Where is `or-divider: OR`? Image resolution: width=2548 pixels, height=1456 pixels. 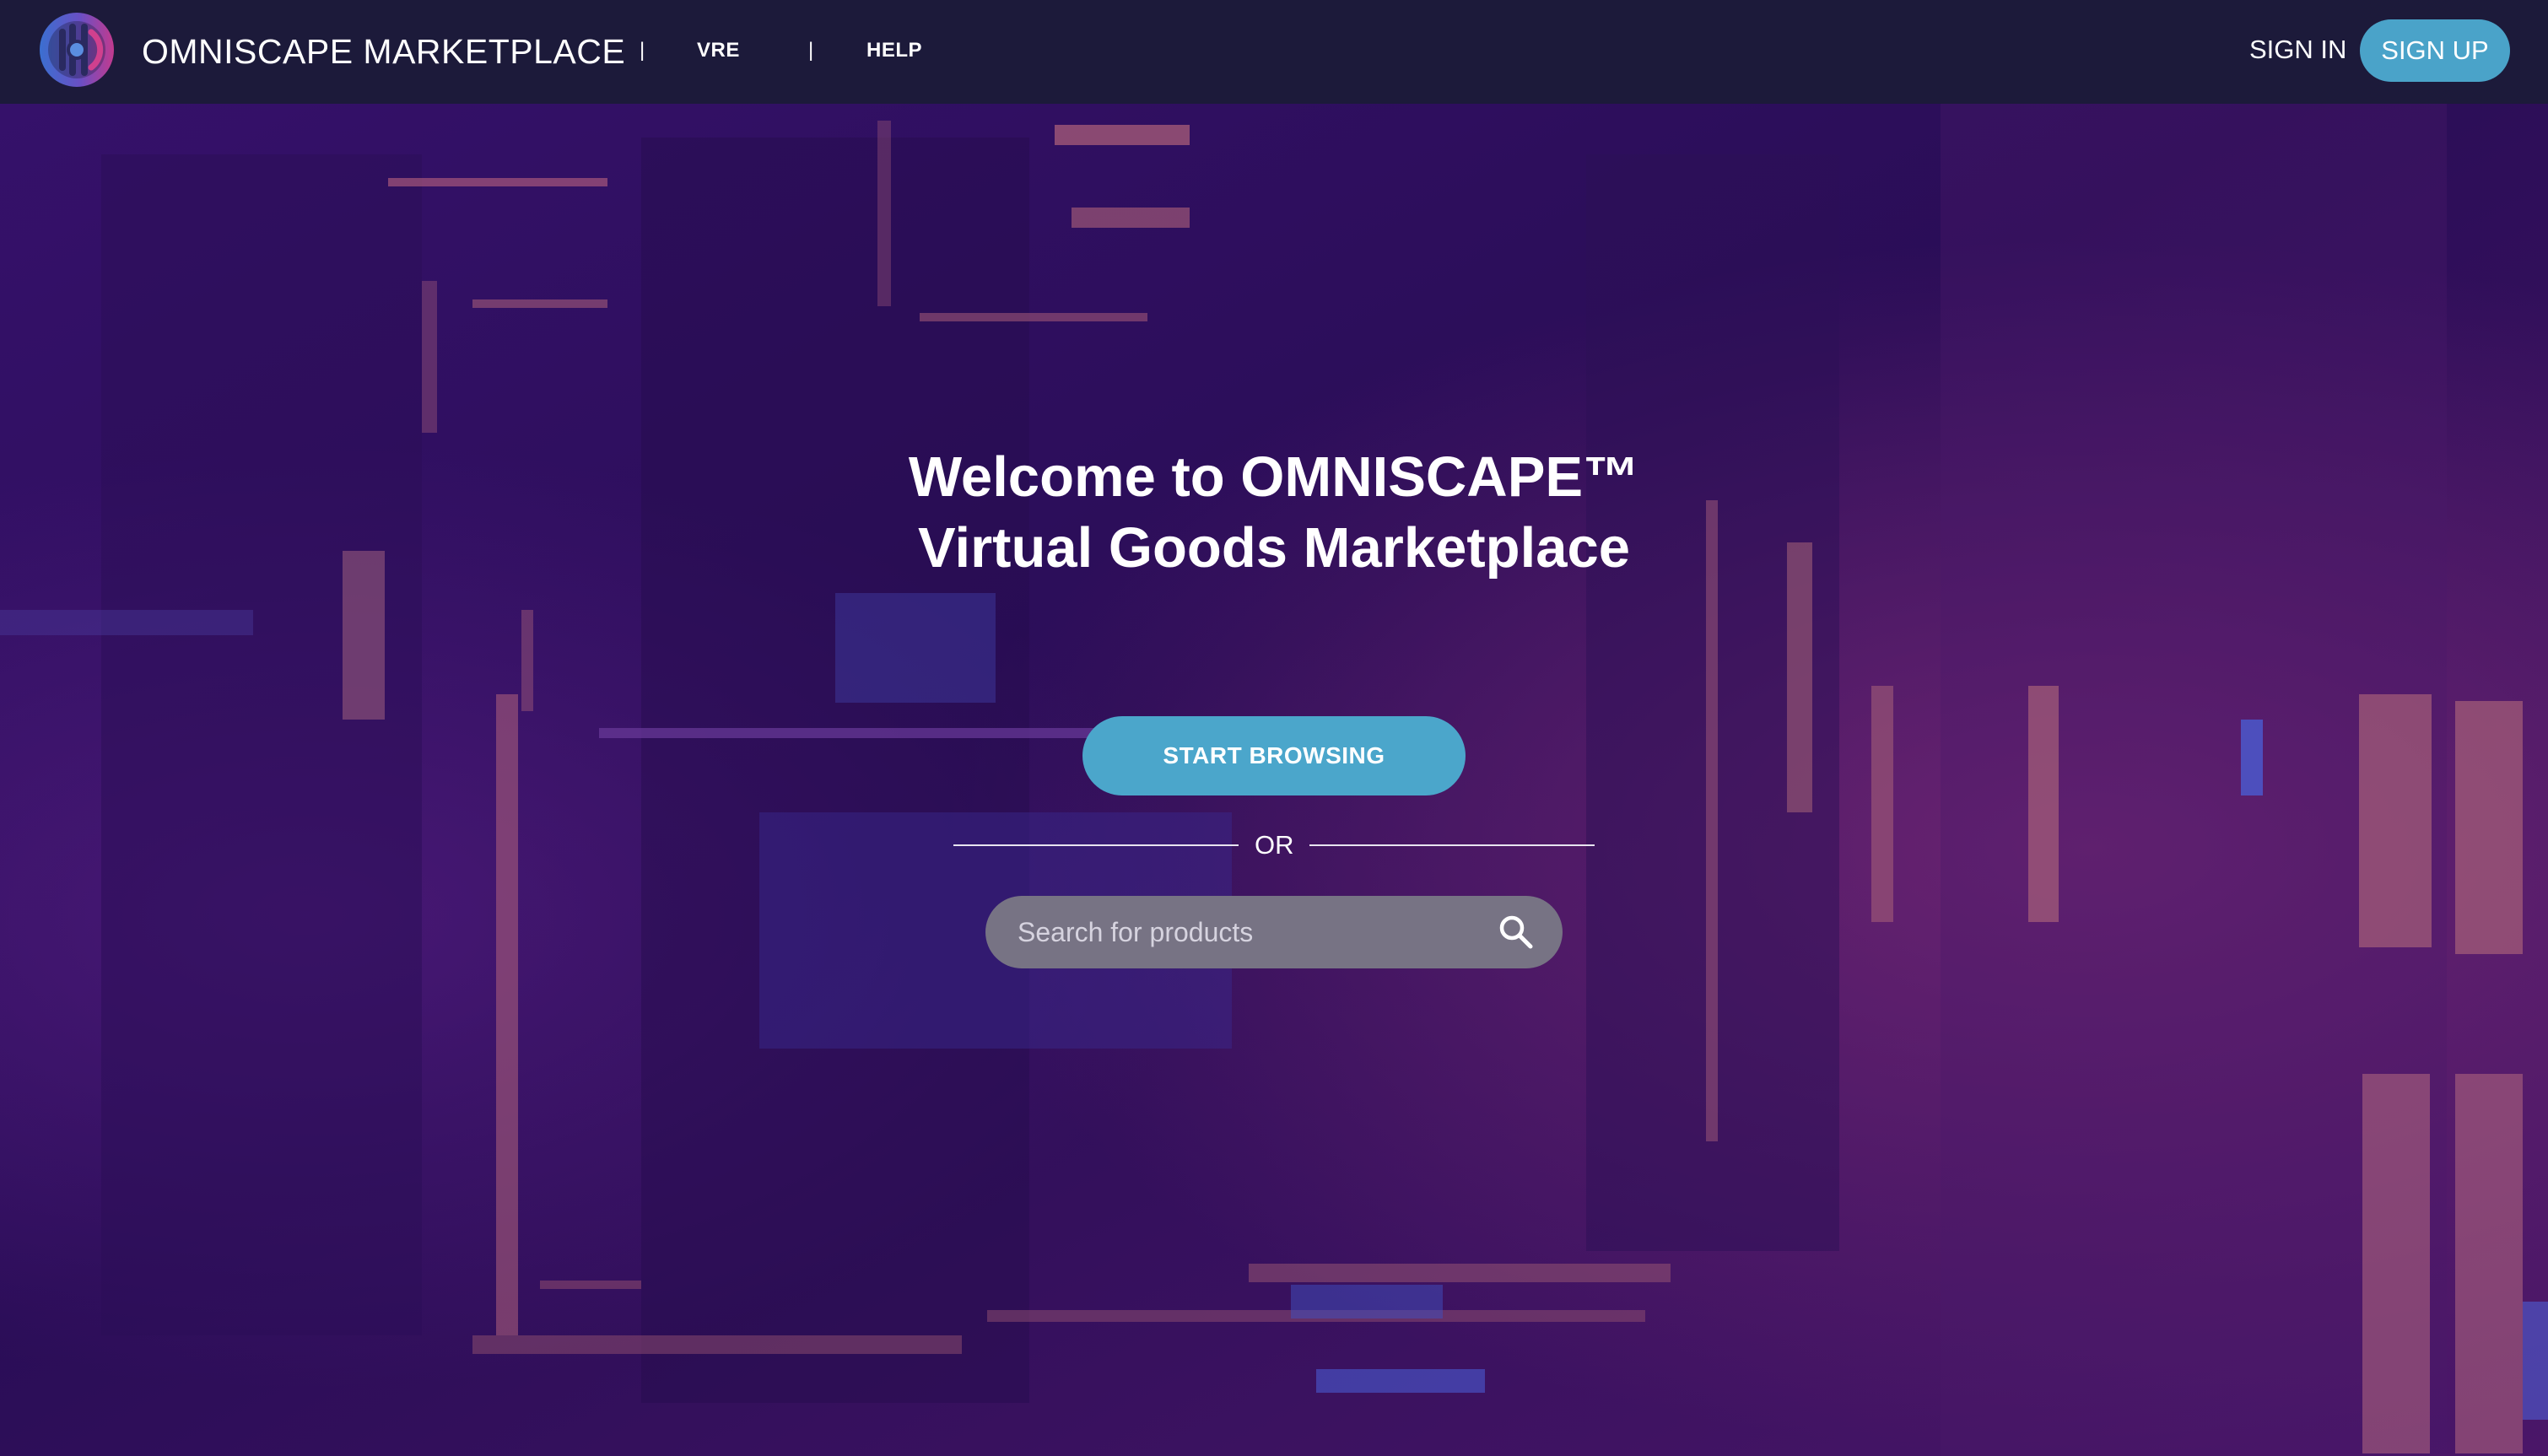 or-divider: OR is located at coordinates (1274, 845).